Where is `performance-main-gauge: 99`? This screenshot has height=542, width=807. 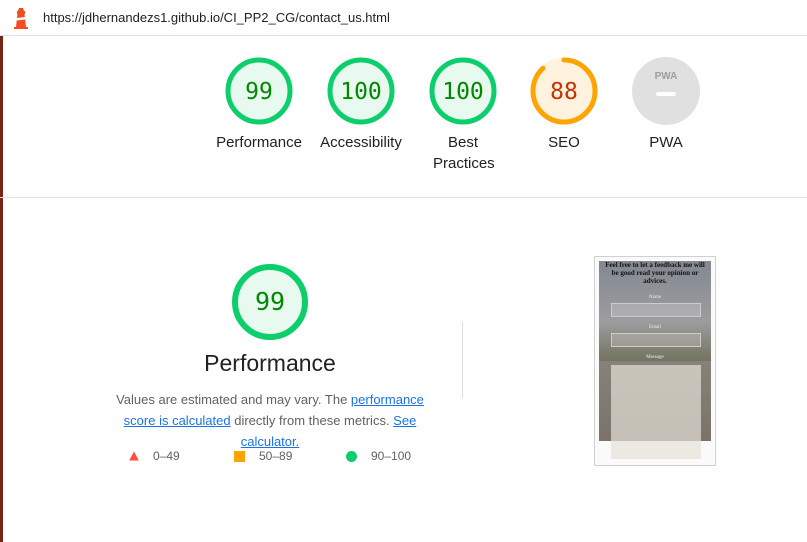
performance-main-gauge: 99 is located at coordinates (270, 302).